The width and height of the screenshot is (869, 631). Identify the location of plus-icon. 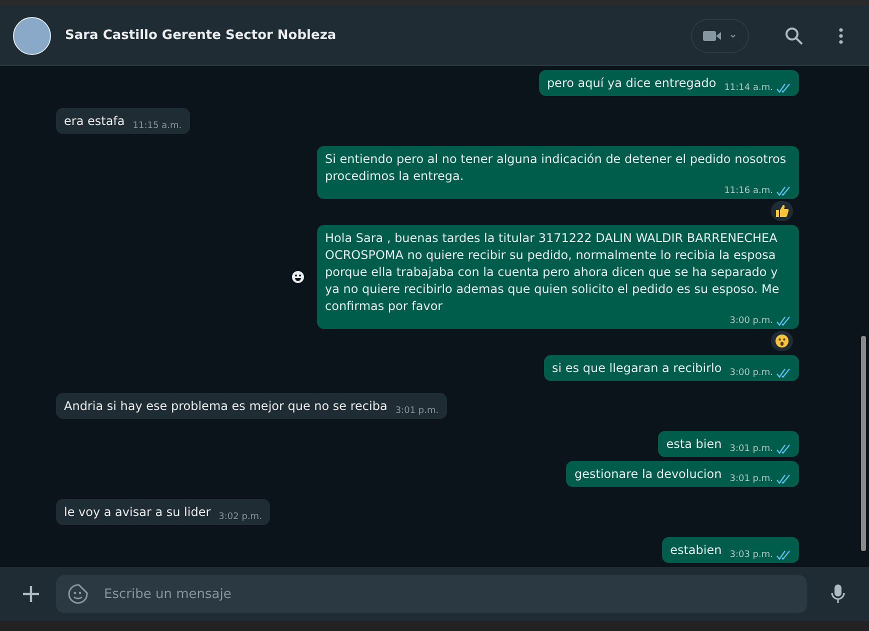
(31, 594).